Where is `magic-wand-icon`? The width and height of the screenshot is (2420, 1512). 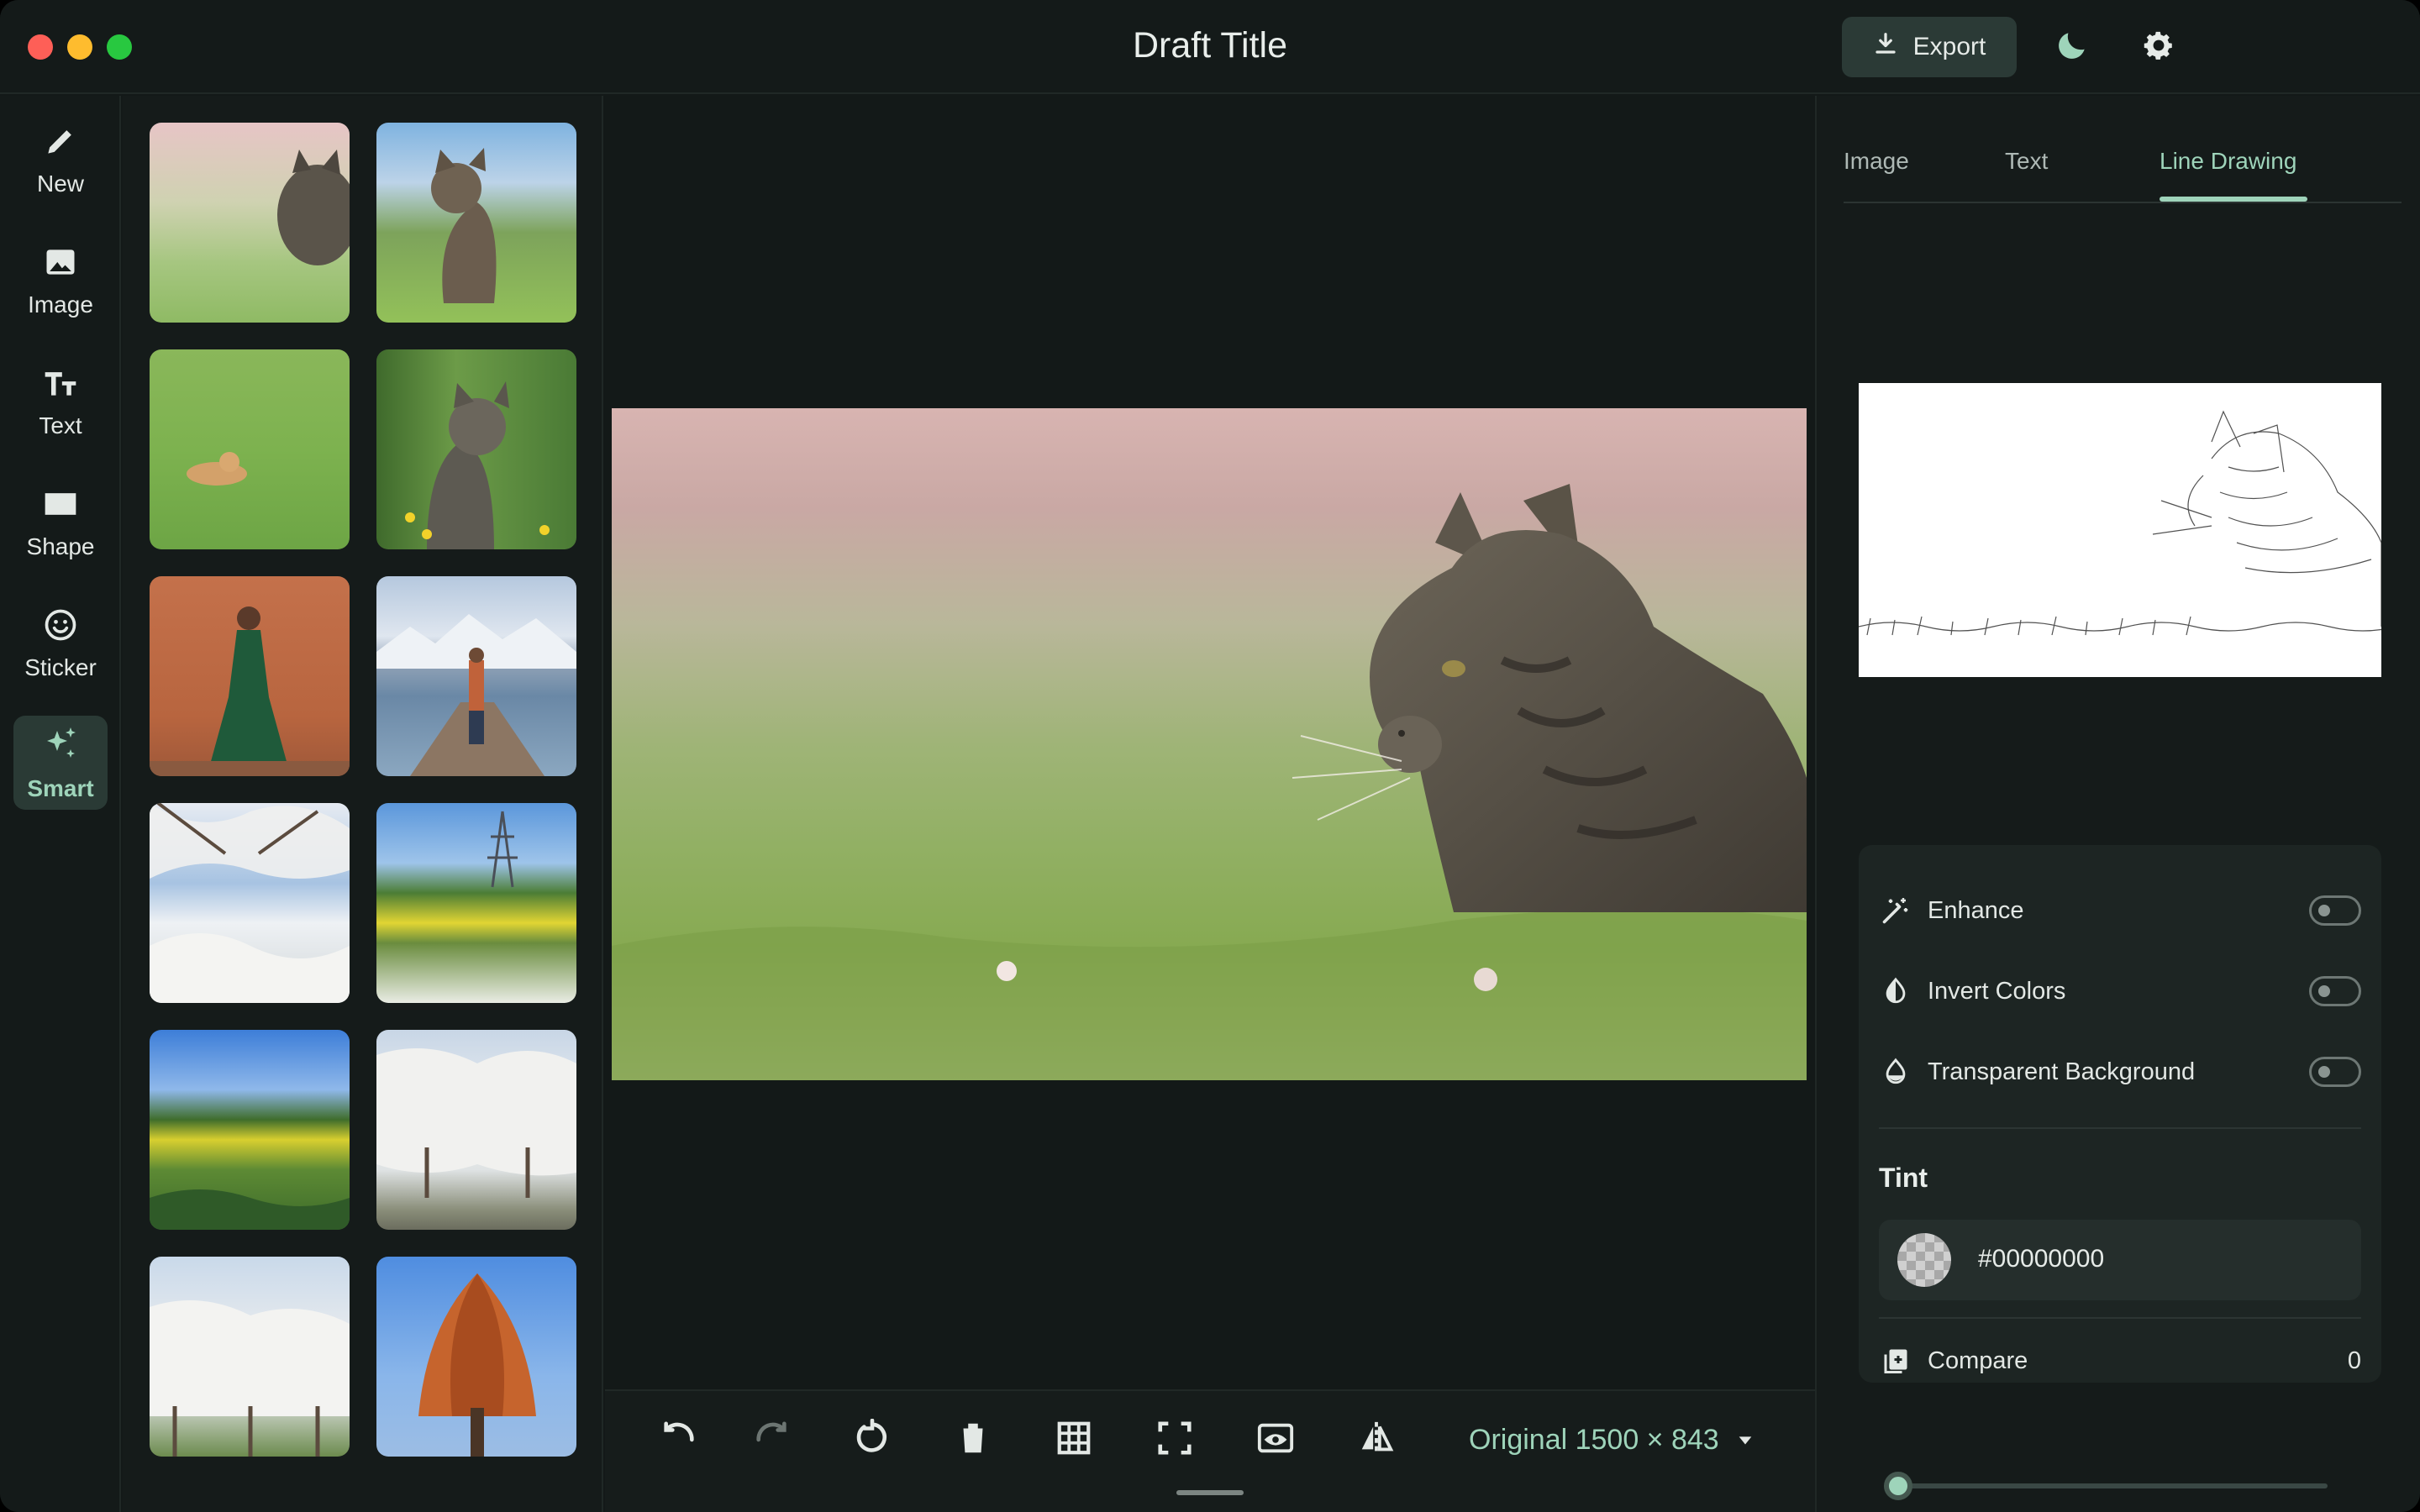 magic-wand-icon is located at coordinates (1895, 910).